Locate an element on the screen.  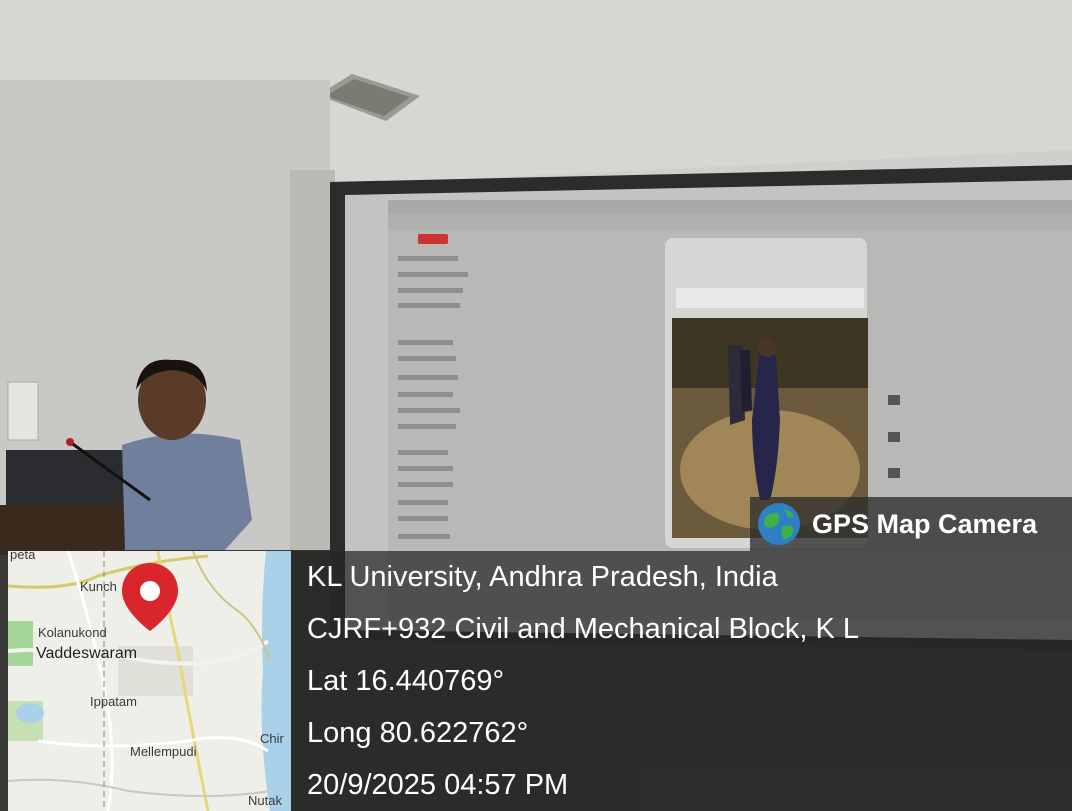
latitude-value: Lat 16.440769° is located at coordinates (406, 681).